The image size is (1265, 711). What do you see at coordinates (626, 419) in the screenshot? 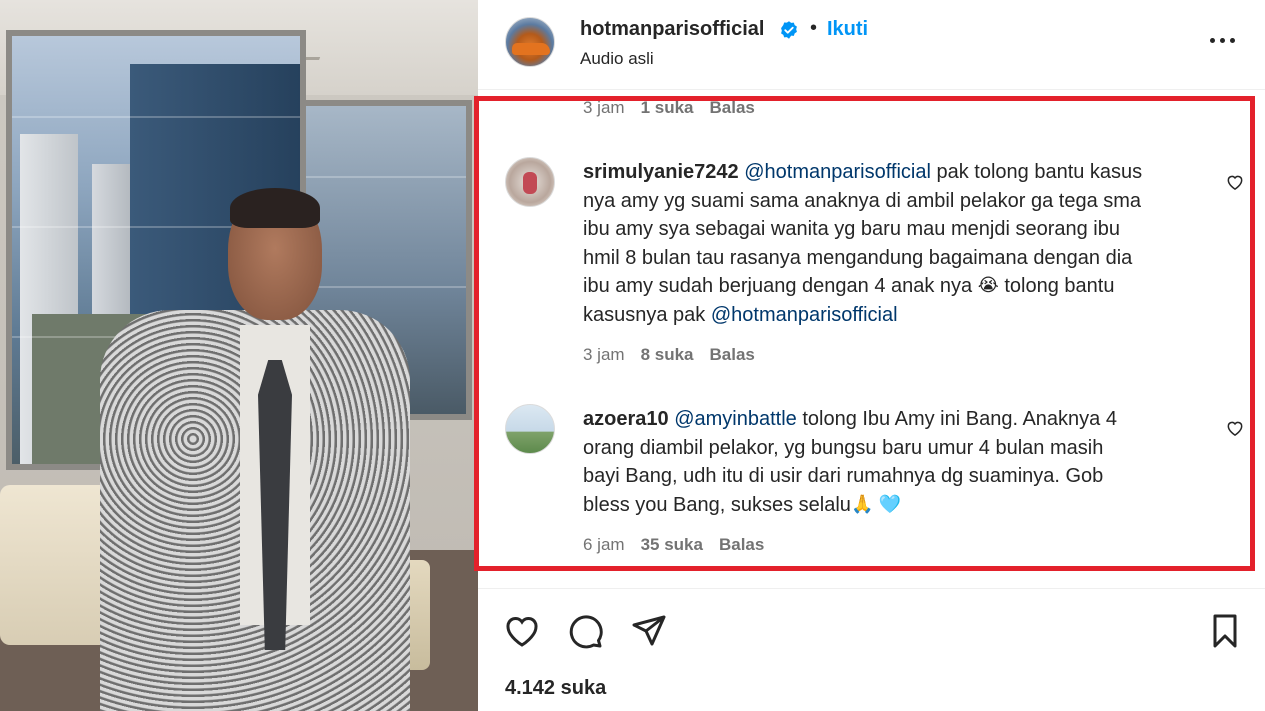
I see `comment-username: azoera10` at bounding box center [626, 419].